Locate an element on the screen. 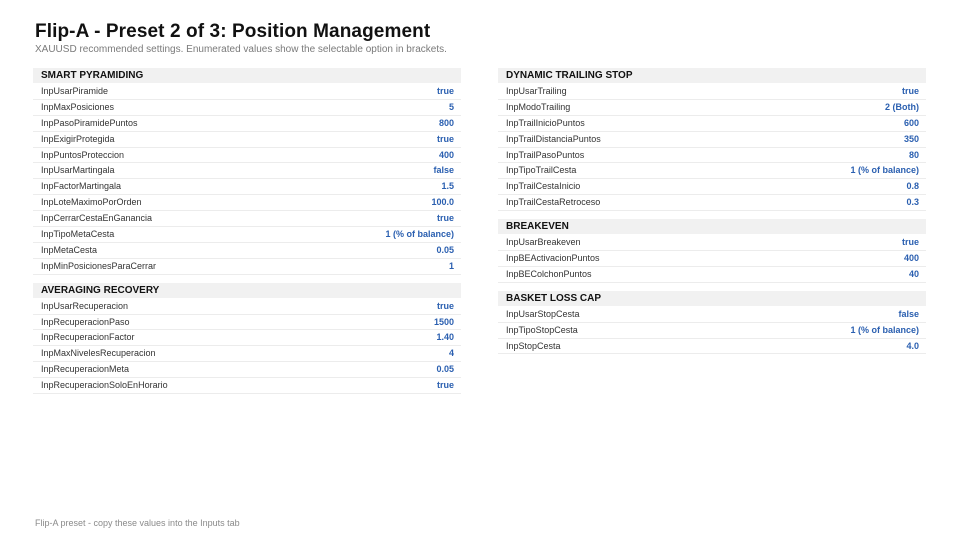 Image resolution: width=960 pixels, height=540 pixels. setting-key: InpFactorMartingala is located at coordinates (81, 186).